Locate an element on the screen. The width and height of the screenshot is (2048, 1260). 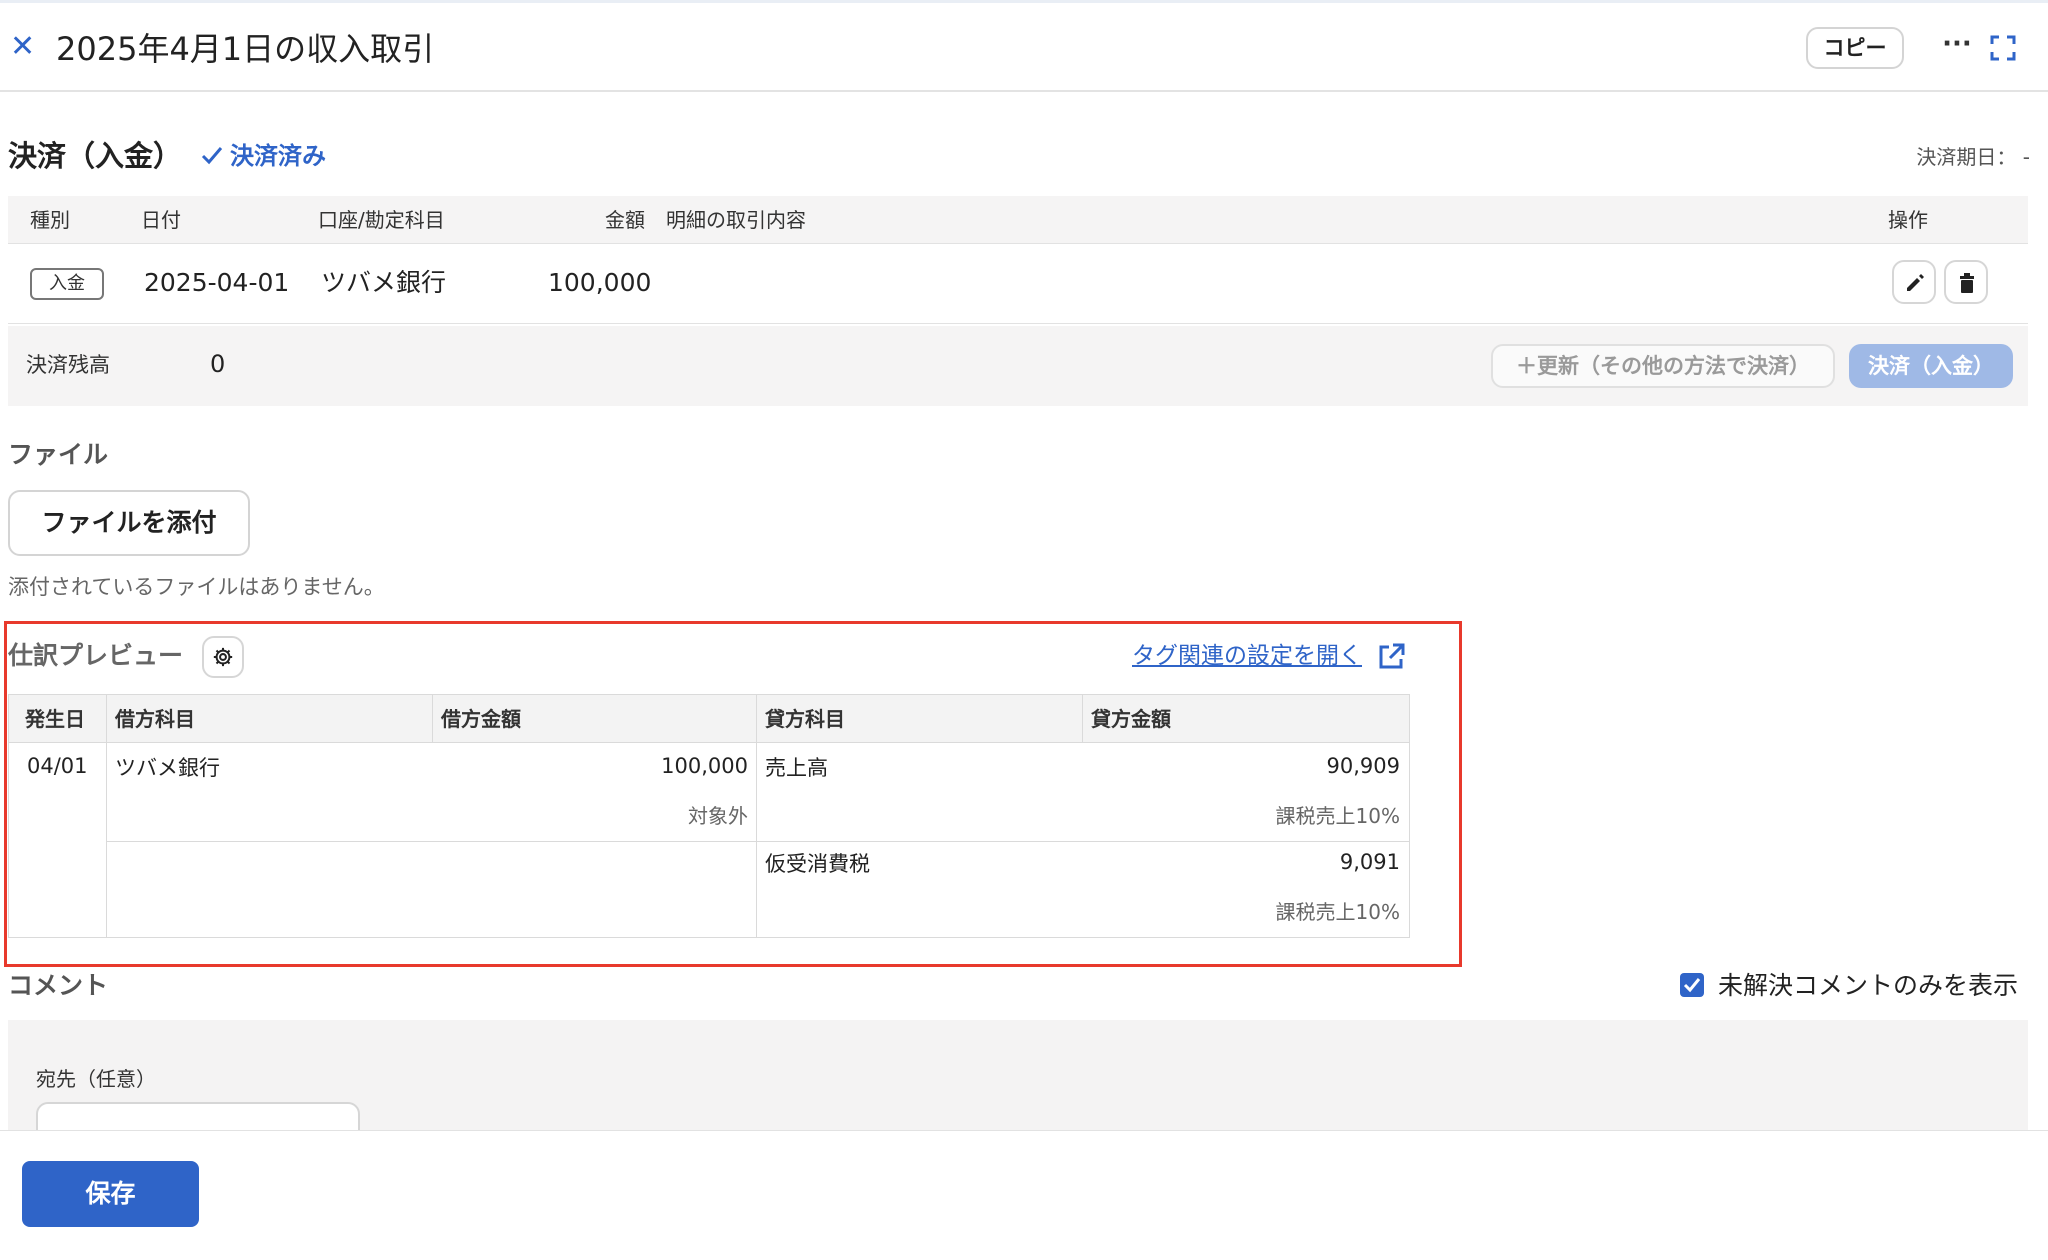
journal-settings-button is located at coordinates (223, 657).